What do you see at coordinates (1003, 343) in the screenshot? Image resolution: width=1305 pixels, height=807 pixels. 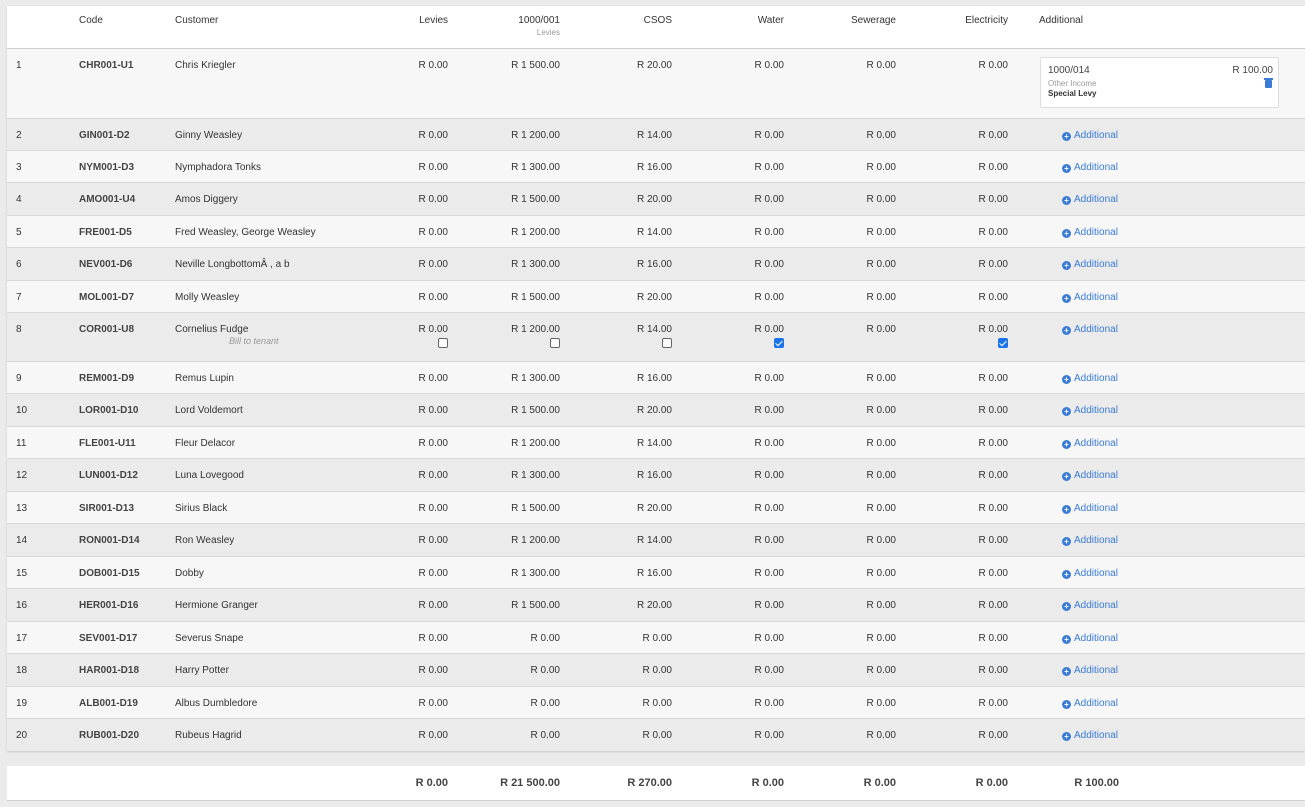 I see `bill-to-tenant-checkbox-electricity` at bounding box center [1003, 343].